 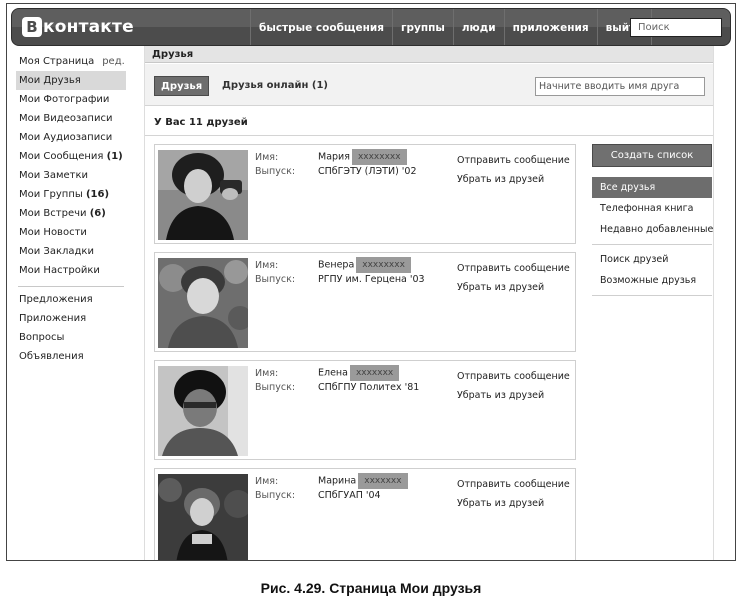 What do you see at coordinates (652, 295) in the screenshot?
I see `sidebar-divider` at bounding box center [652, 295].